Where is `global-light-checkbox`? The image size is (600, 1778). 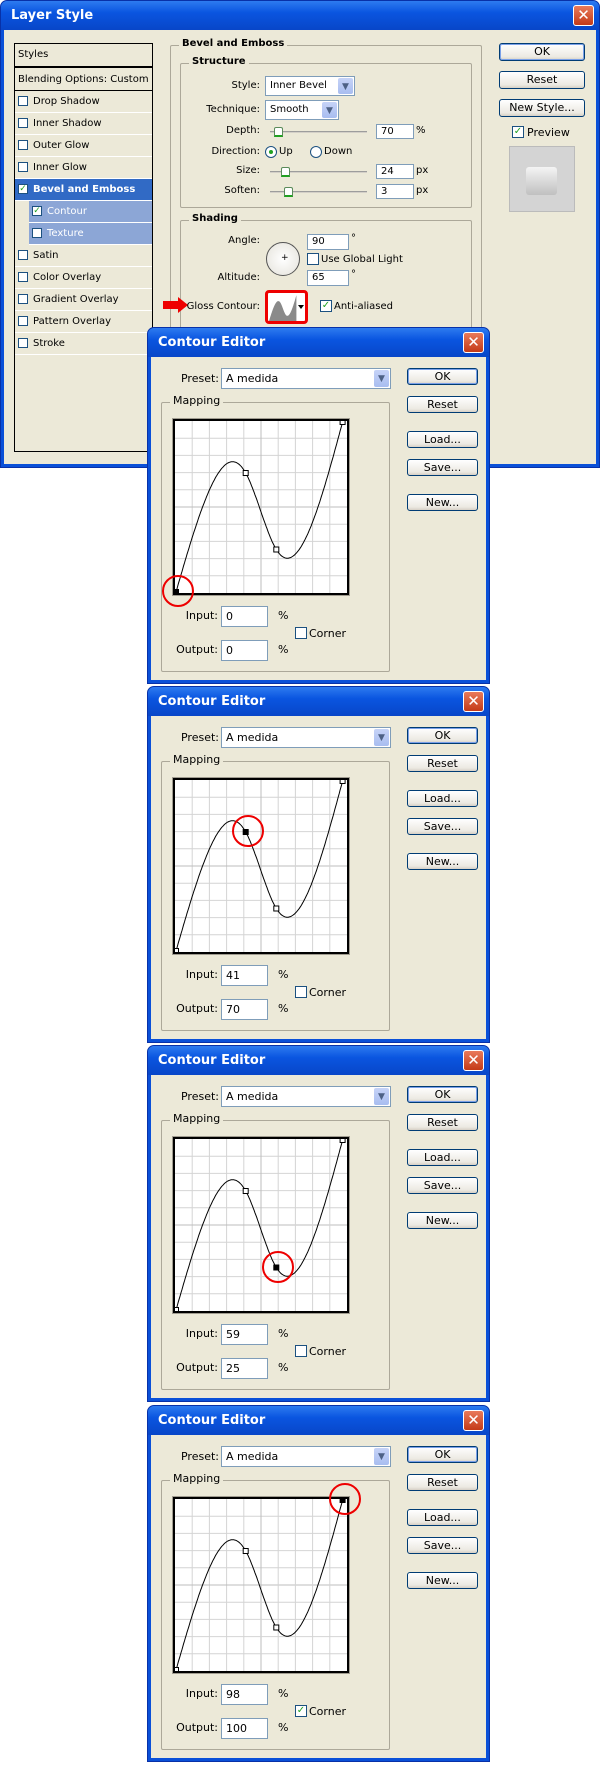 global-light-checkbox is located at coordinates (313, 259).